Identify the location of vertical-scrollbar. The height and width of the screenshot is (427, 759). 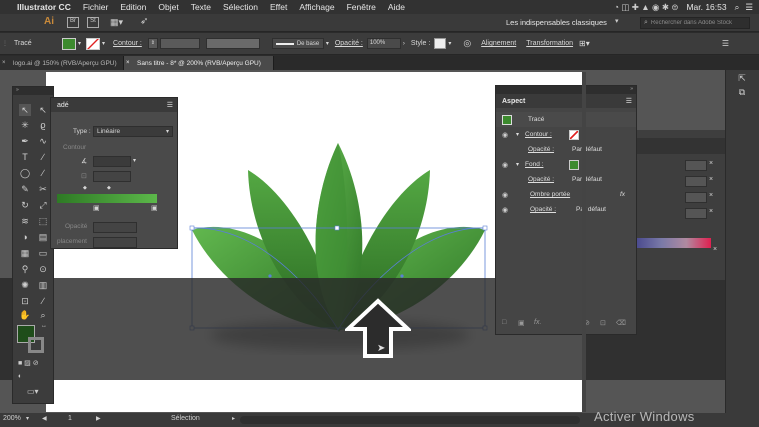
(584, 242).